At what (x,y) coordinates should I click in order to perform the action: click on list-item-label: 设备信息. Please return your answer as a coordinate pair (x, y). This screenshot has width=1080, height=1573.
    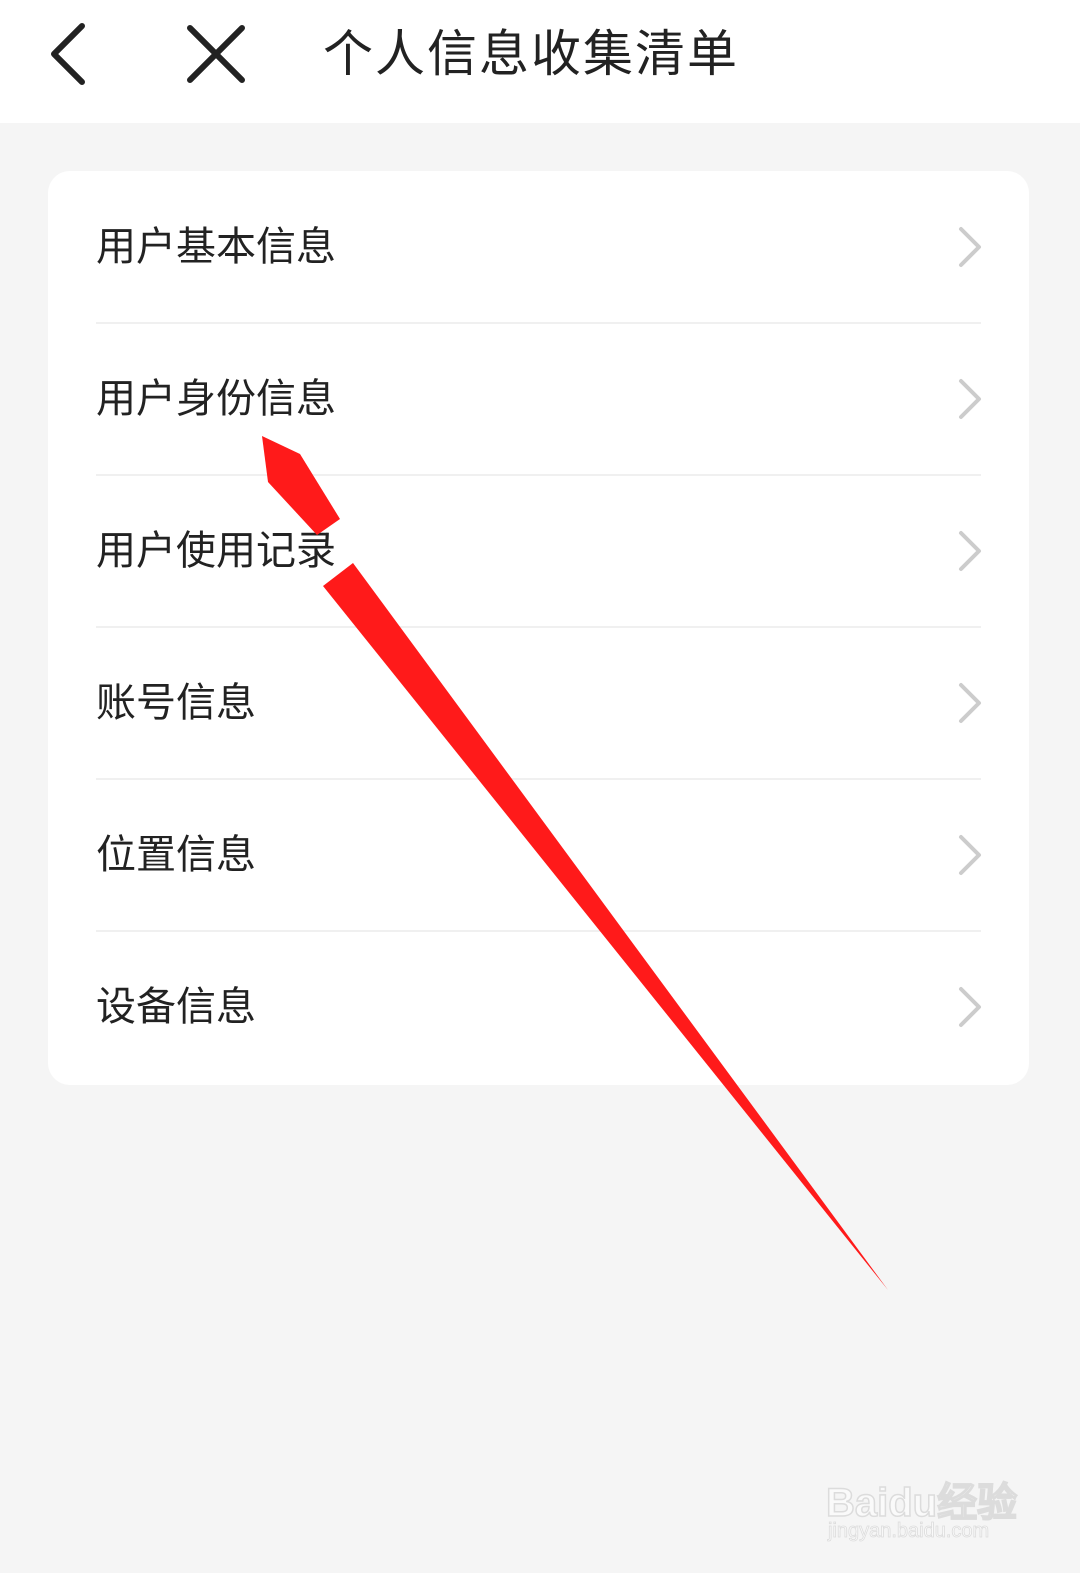
    Looking at the image, I should click on (176, 1007).